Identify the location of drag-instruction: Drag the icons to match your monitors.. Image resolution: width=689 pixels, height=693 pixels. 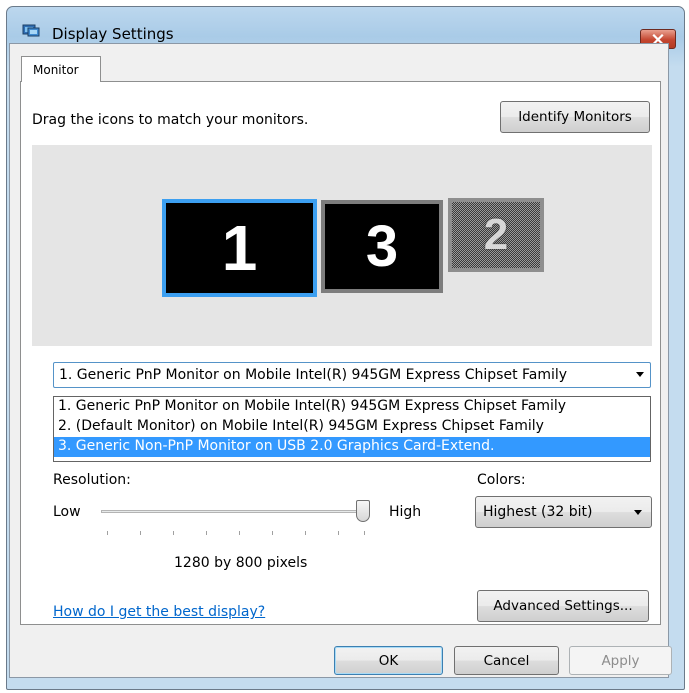
(170, 120).